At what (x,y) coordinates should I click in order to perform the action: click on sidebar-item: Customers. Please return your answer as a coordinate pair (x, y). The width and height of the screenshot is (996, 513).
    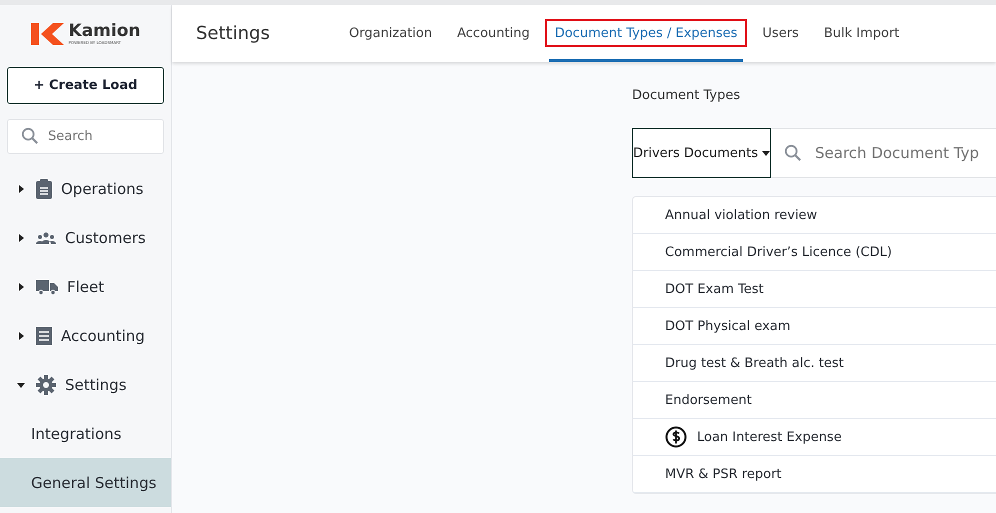
    Looking at the image, I should click on (85, 237).